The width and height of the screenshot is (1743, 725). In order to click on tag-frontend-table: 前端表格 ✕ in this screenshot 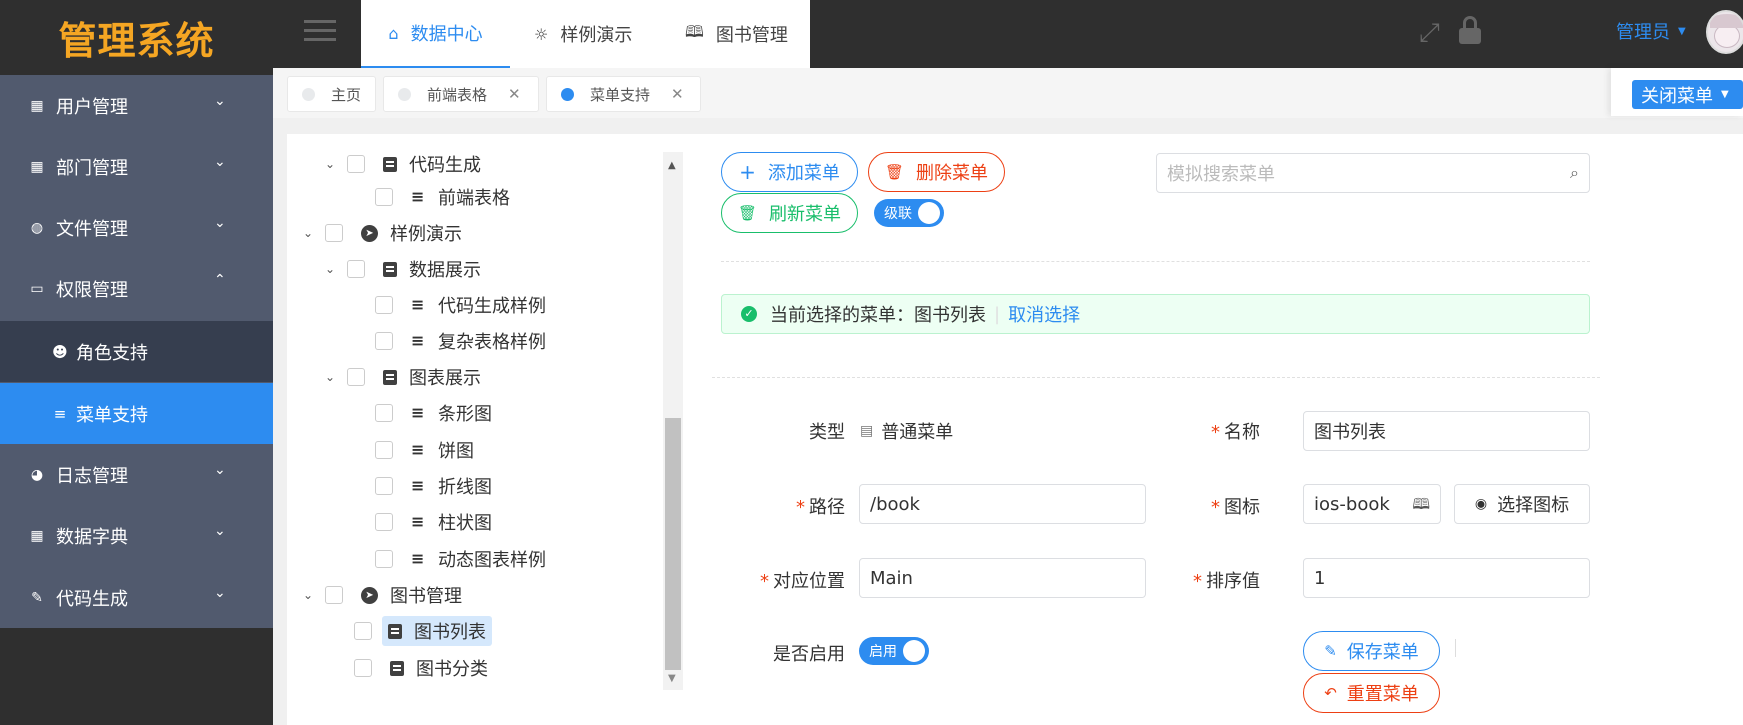, I will do `click(461, 94)`.